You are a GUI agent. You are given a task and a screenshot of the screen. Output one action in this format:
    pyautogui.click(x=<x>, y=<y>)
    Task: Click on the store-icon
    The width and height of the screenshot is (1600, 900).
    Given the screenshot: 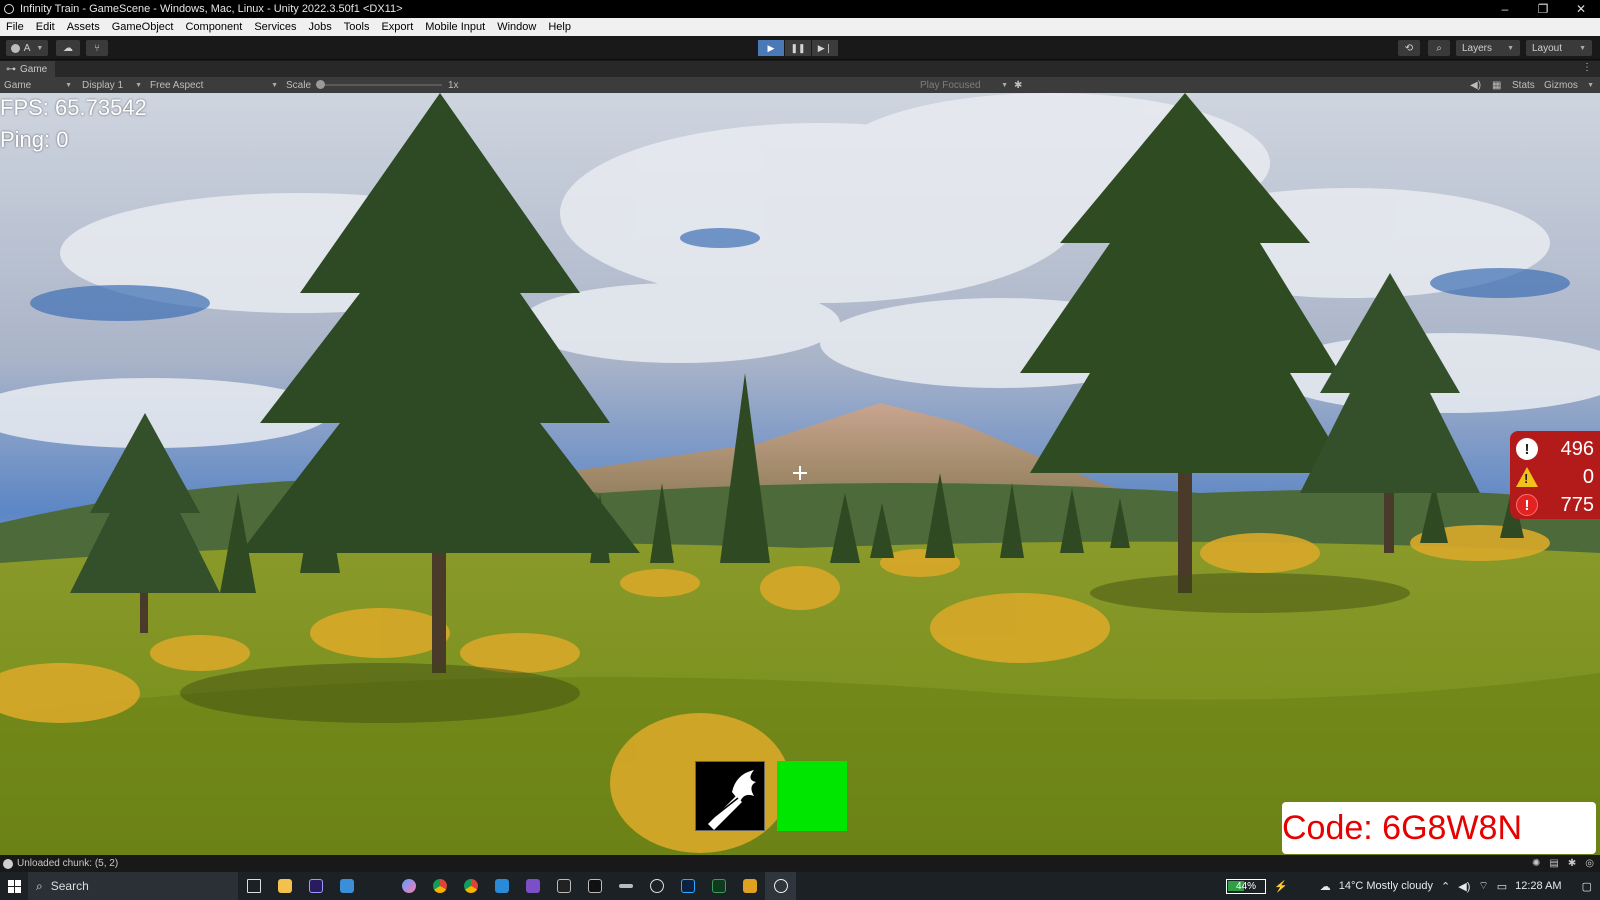 What is the action you would take?
    pyautogui.click(x=346, y=886)
    